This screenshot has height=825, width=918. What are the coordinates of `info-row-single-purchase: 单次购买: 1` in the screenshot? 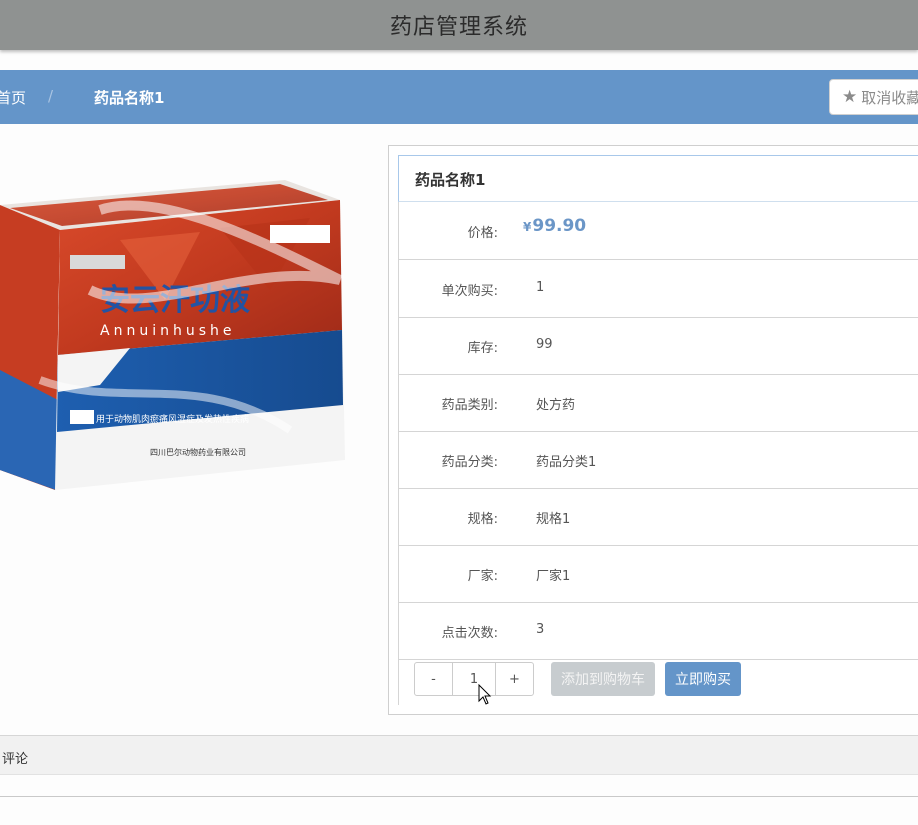 It's located at (658, 289).